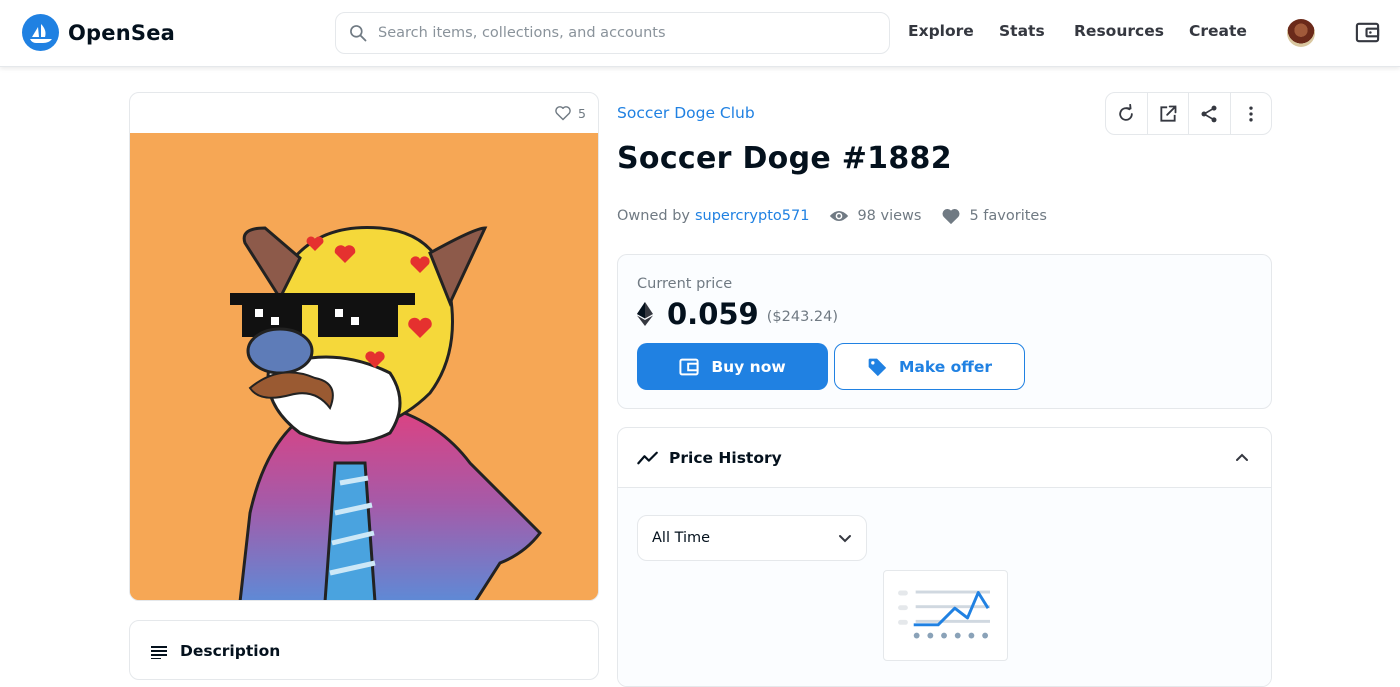  What do you see at coordinates (582, 113) in the screenshot?
I see `favorite-count: 5` at bounding box center [582, 113].